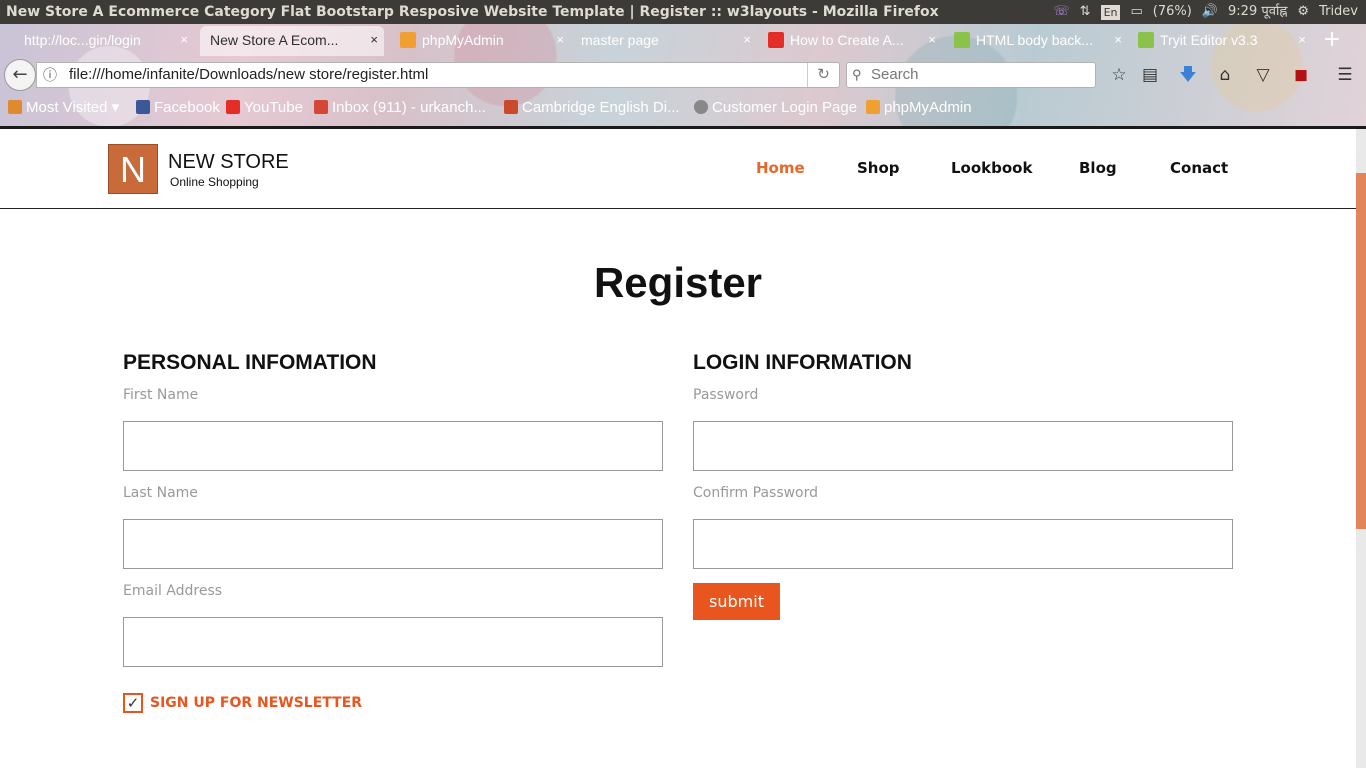 The width and height of the screenshot is (1366, 768). I want to click on bookmark-label: Customer Login Page, so click(785, 107).